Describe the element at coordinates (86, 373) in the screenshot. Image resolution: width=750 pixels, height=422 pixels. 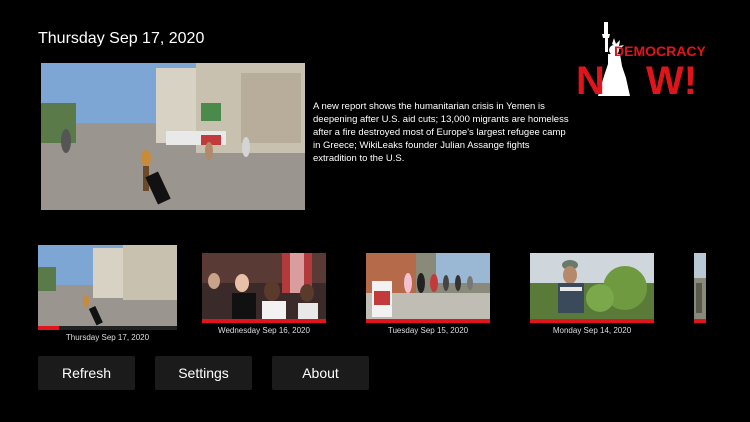
I see `refresh-button: Refresh` at that location.